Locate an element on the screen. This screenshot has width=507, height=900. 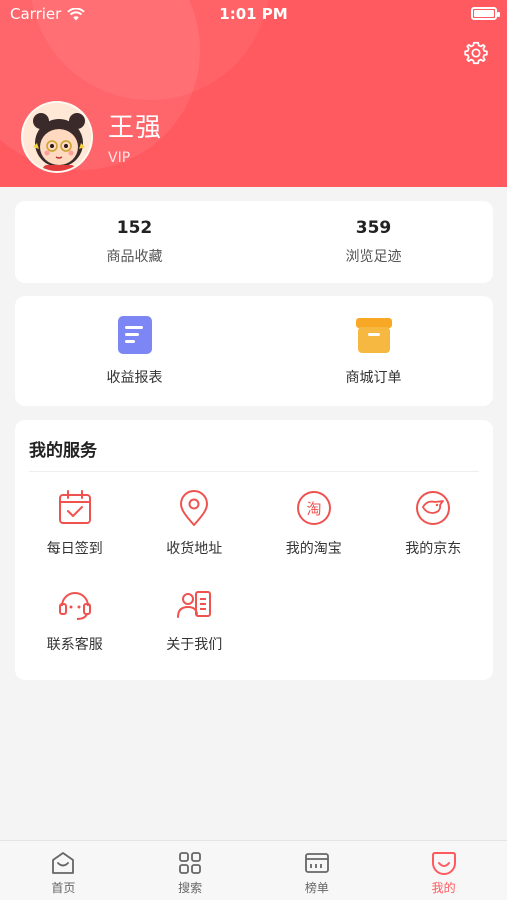
stat-label: 浏览足迹 is located at coordinates (373, 257).